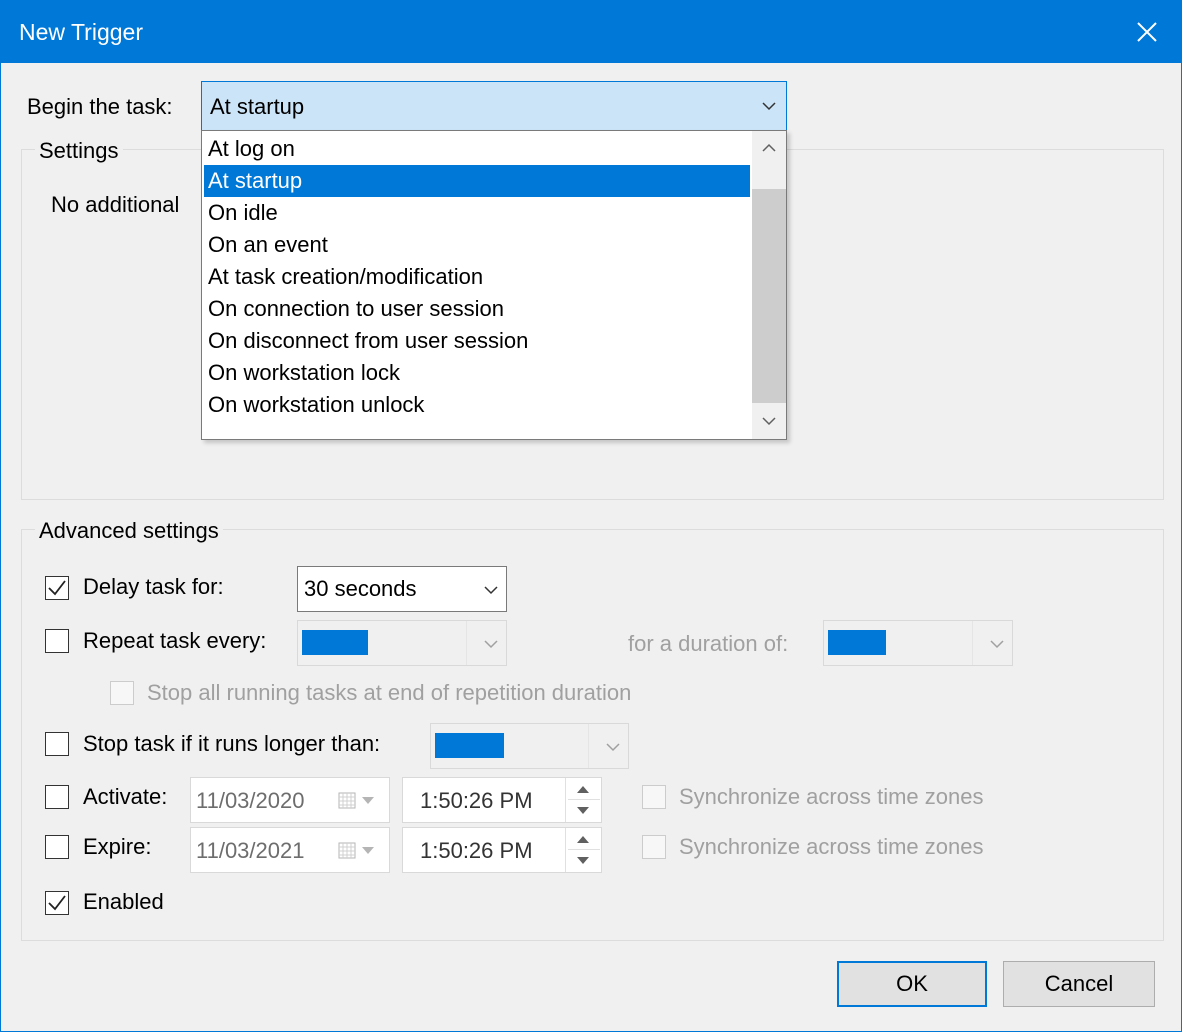  Describe the element at coordinates (100, 106) in the screenshot. I see `begin-task-label: Begin the task:` at that location.